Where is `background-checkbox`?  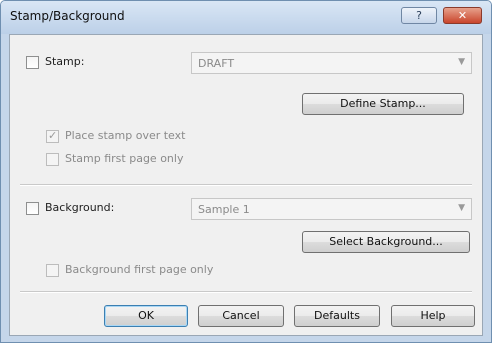 background-checkbox is located at coordinates (32, 208).